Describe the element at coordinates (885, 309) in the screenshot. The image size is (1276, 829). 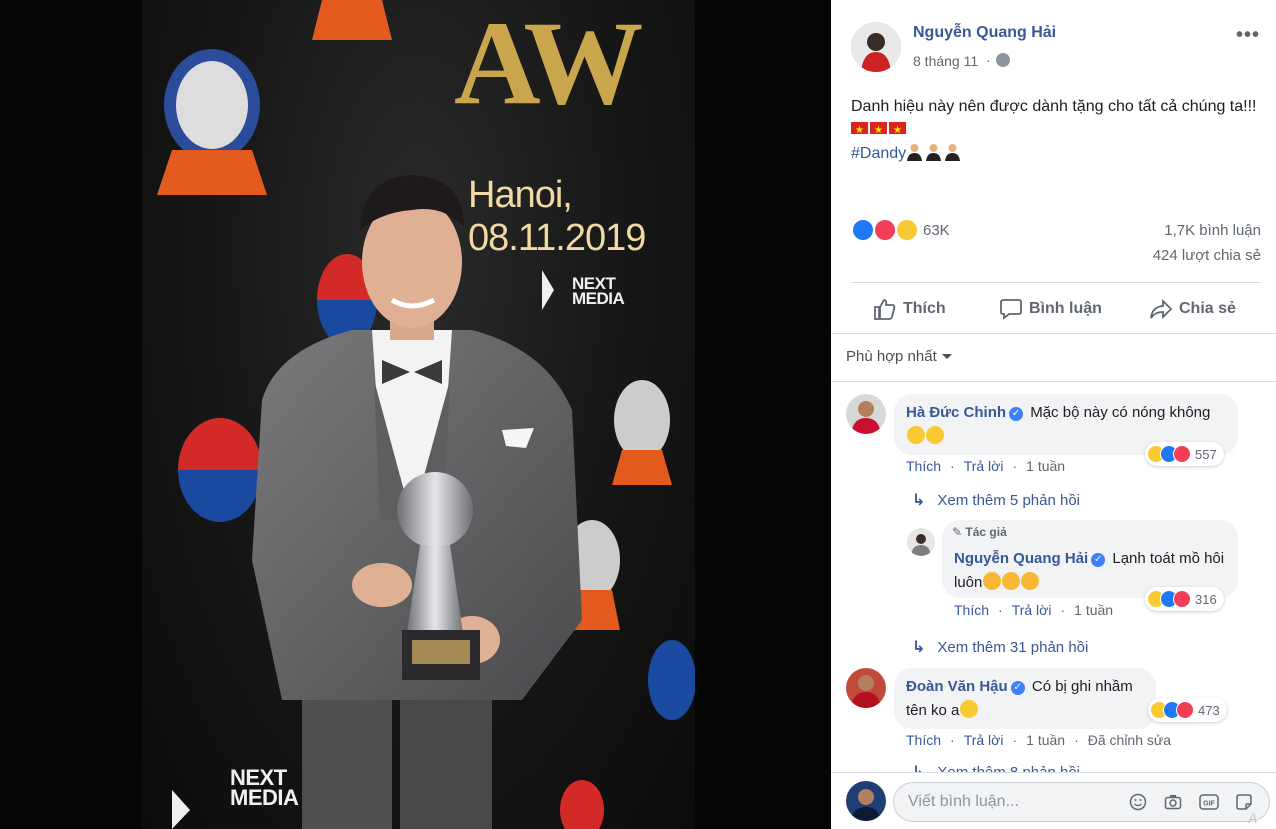
I see `thumbs-up-icon` at that location.